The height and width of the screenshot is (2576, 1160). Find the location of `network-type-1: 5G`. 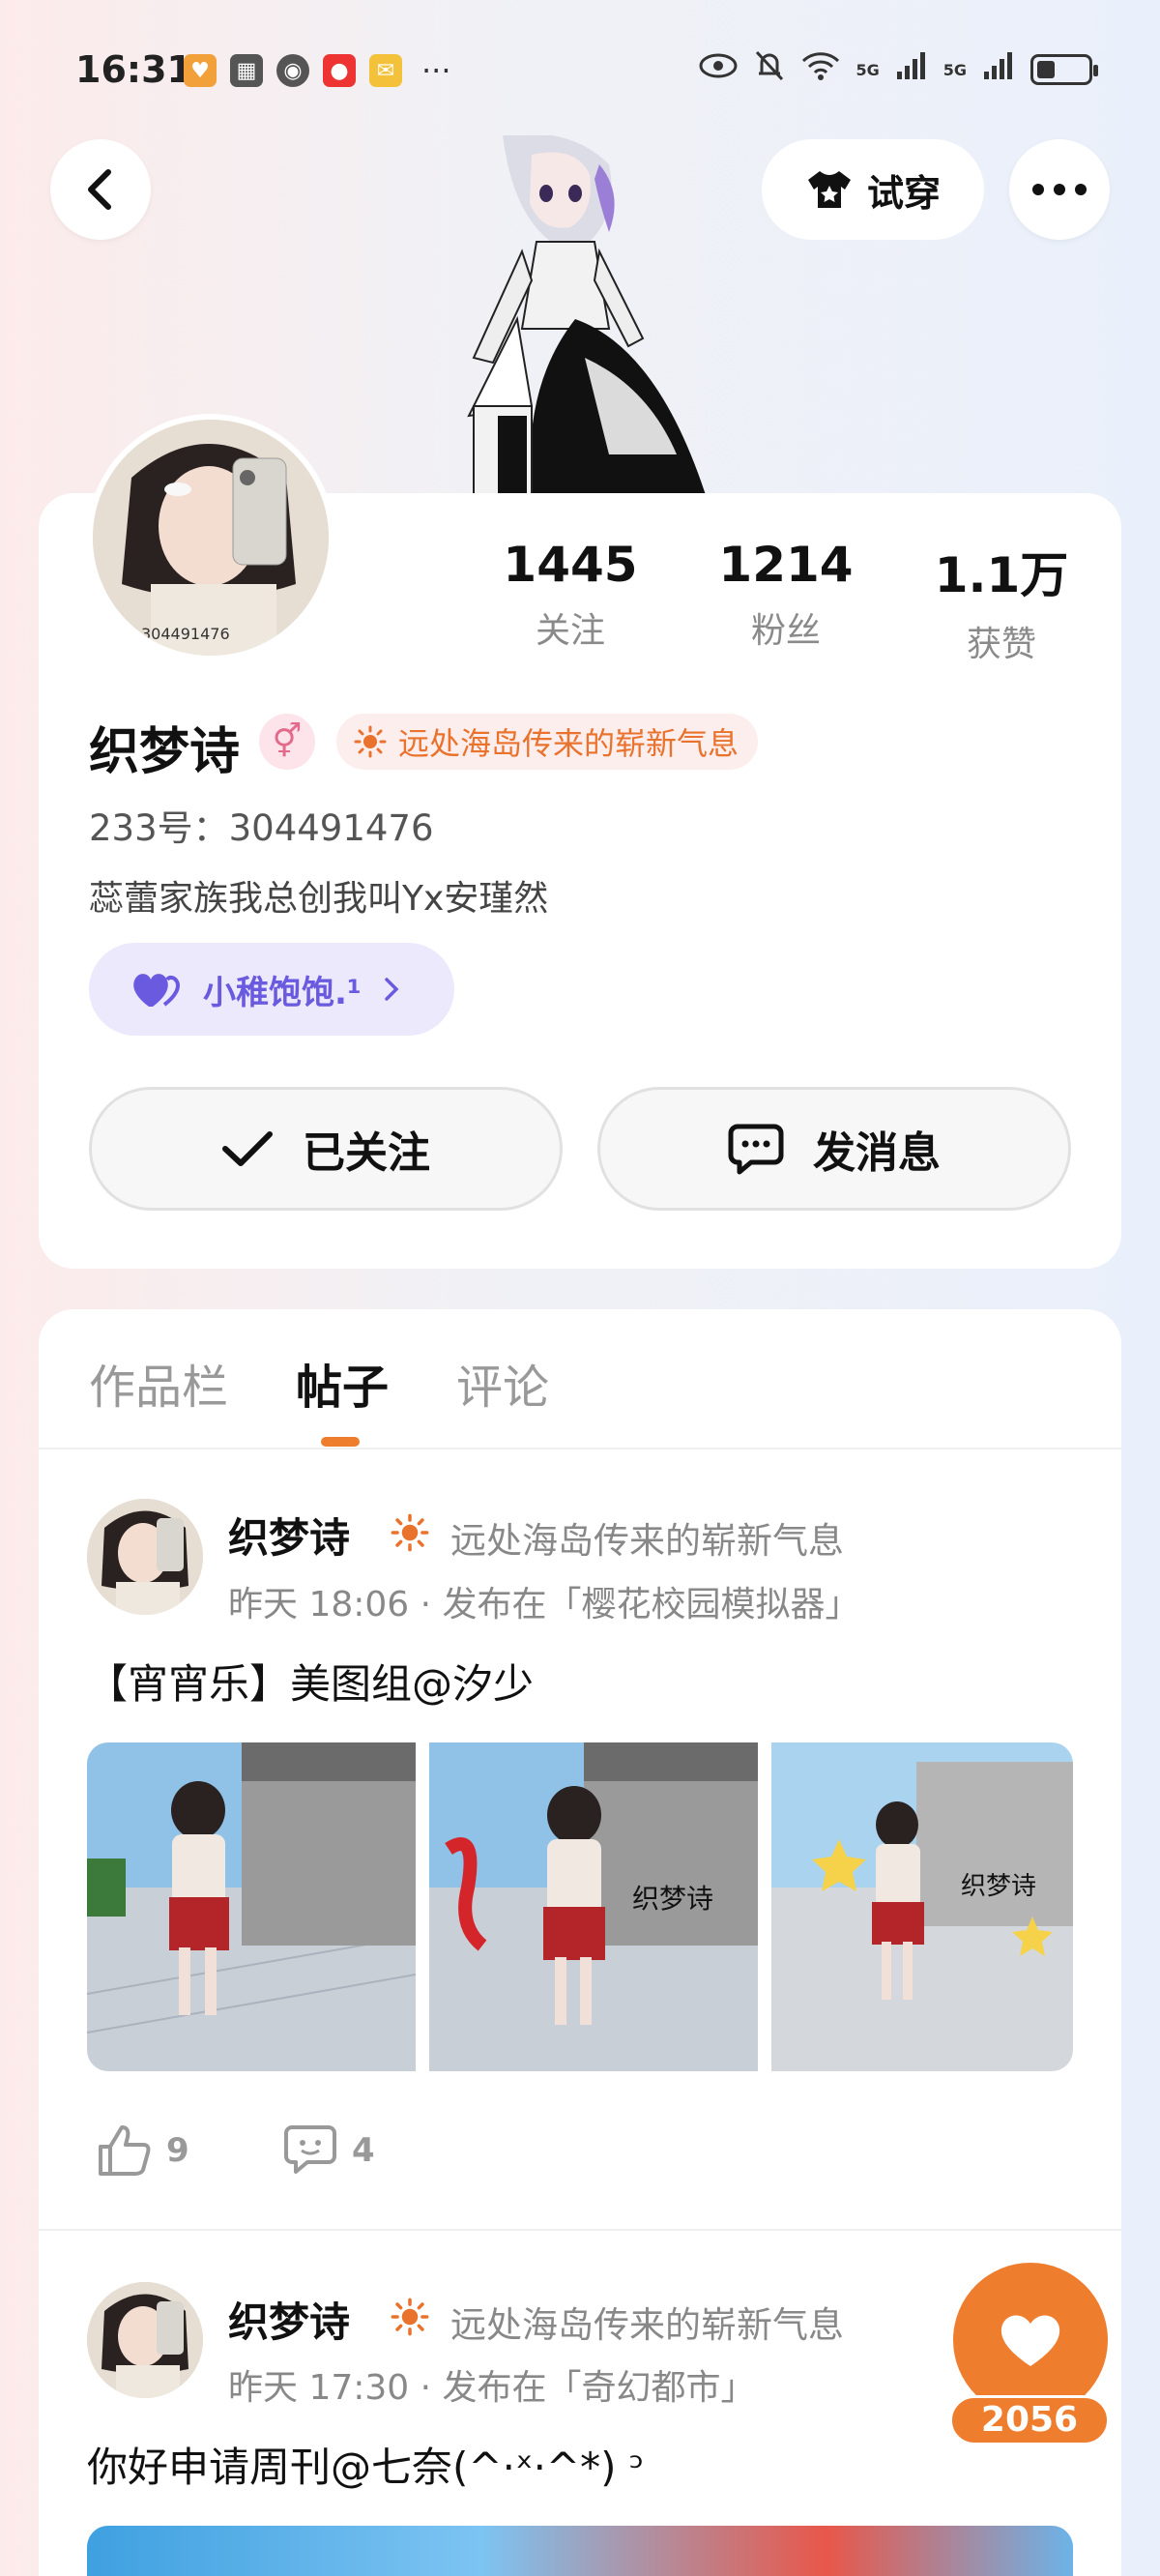

network-type-1: 5G is located at coordinates (868, 69).